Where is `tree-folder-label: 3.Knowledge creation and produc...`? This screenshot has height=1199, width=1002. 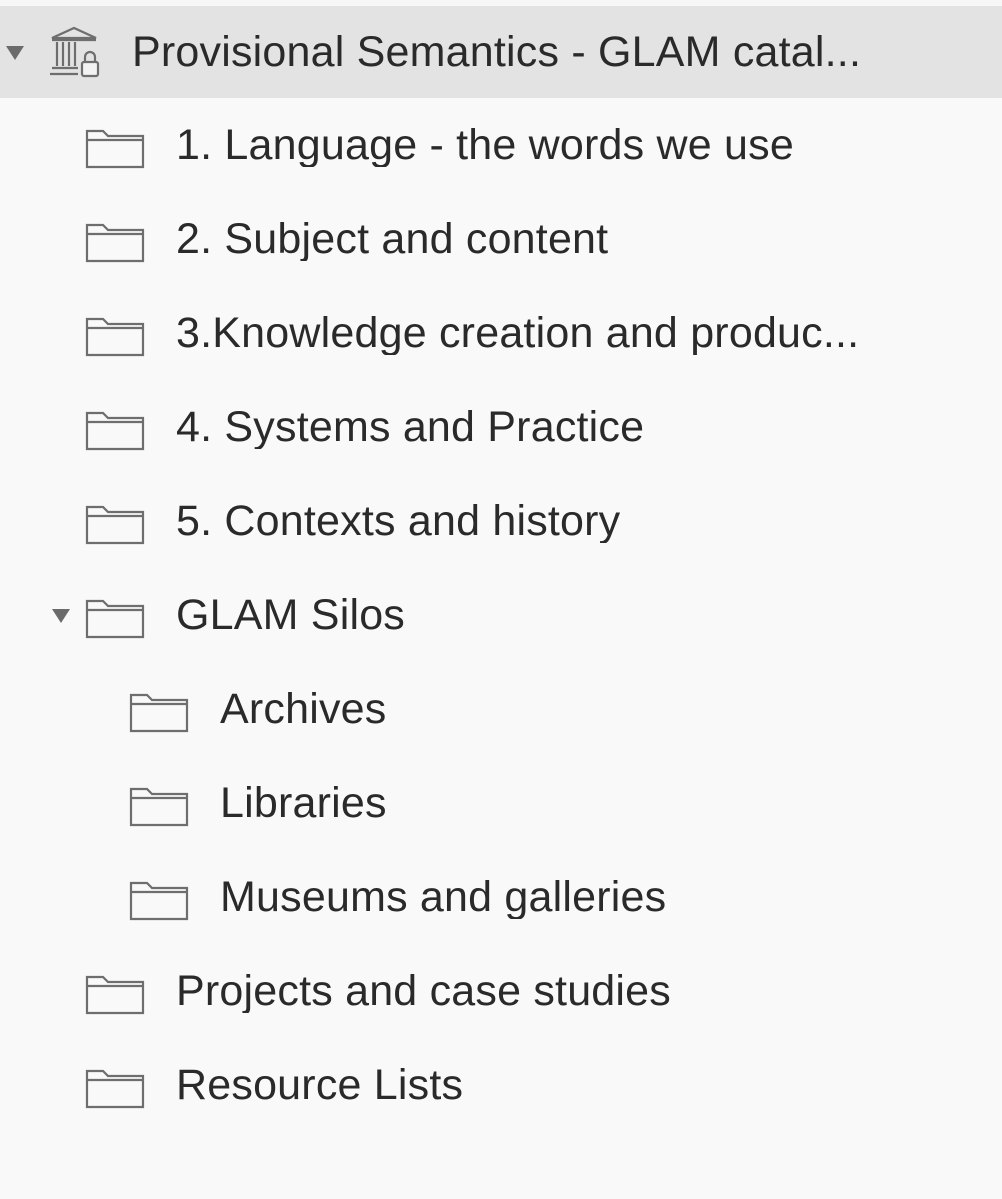
tree-folder-label: 3.Knowledge creation and produc... is located at coordinates (518, 333).